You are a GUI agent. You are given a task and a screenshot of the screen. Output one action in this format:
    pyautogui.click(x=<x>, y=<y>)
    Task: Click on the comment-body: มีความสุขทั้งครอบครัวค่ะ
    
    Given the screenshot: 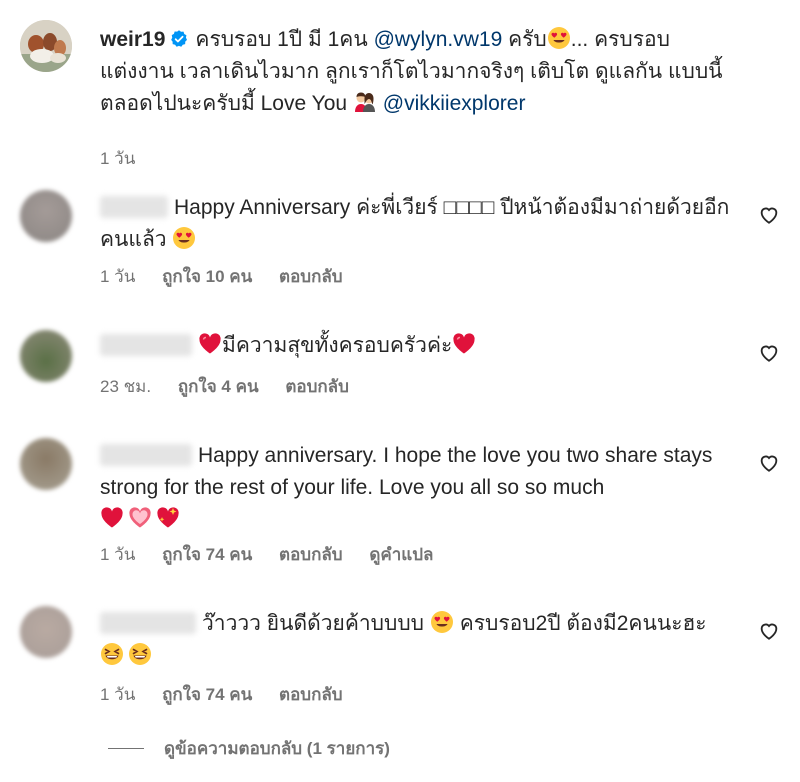 What is the action you would take?
    pyautogui.click(x=337, y=345)
    